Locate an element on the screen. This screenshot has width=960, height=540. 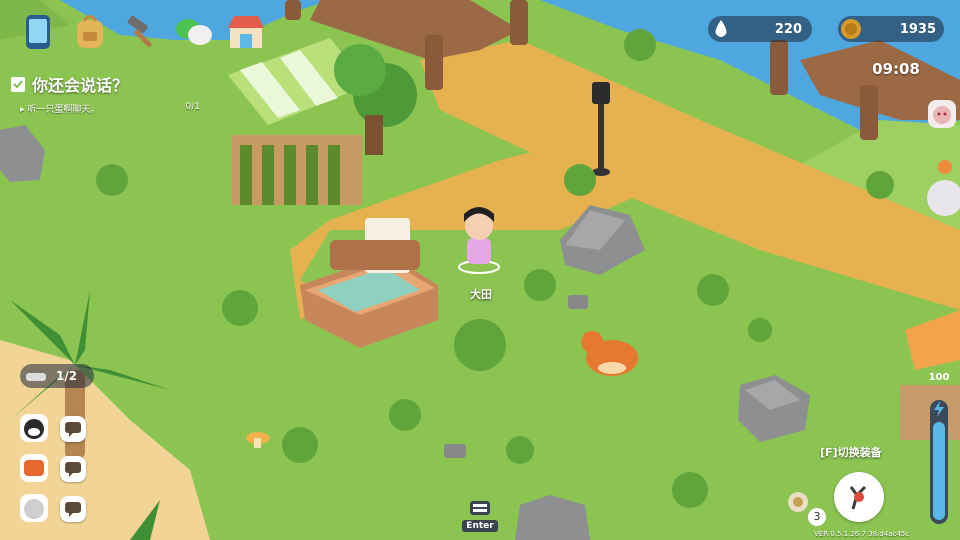
lightning-icon is located at coordinates (939, 409).